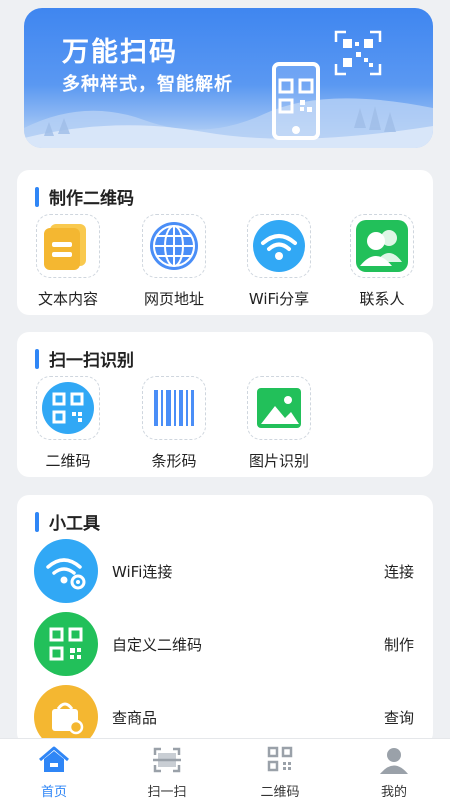 The height and width of the screenshot is (800, 450). Describe the element at coordinates (224, 646) in the screenshot. I see `tool-custom-qrcode: 自定义二维码 制作` at that location.